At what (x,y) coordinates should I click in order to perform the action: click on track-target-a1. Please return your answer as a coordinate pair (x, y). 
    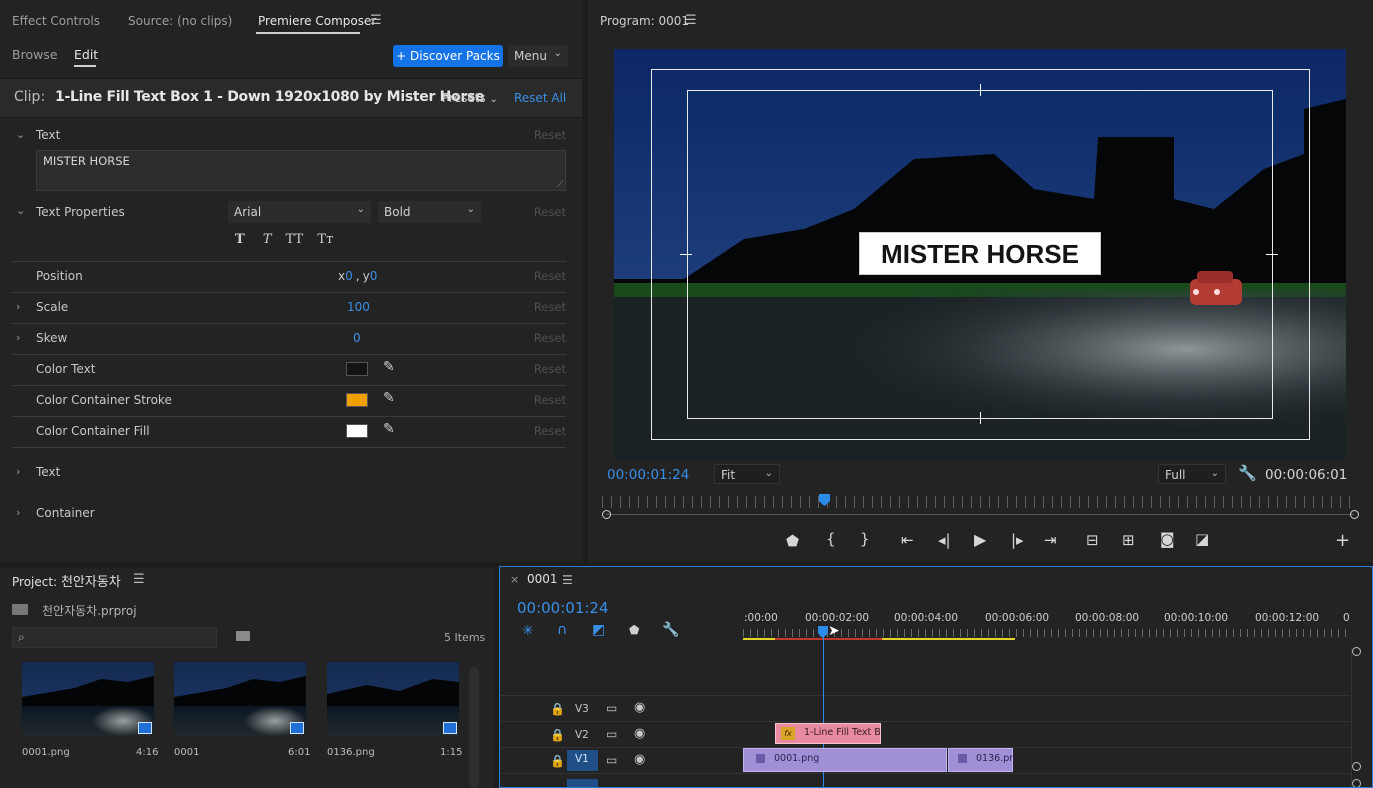
    Looking at the image, I should click on (582, 783).